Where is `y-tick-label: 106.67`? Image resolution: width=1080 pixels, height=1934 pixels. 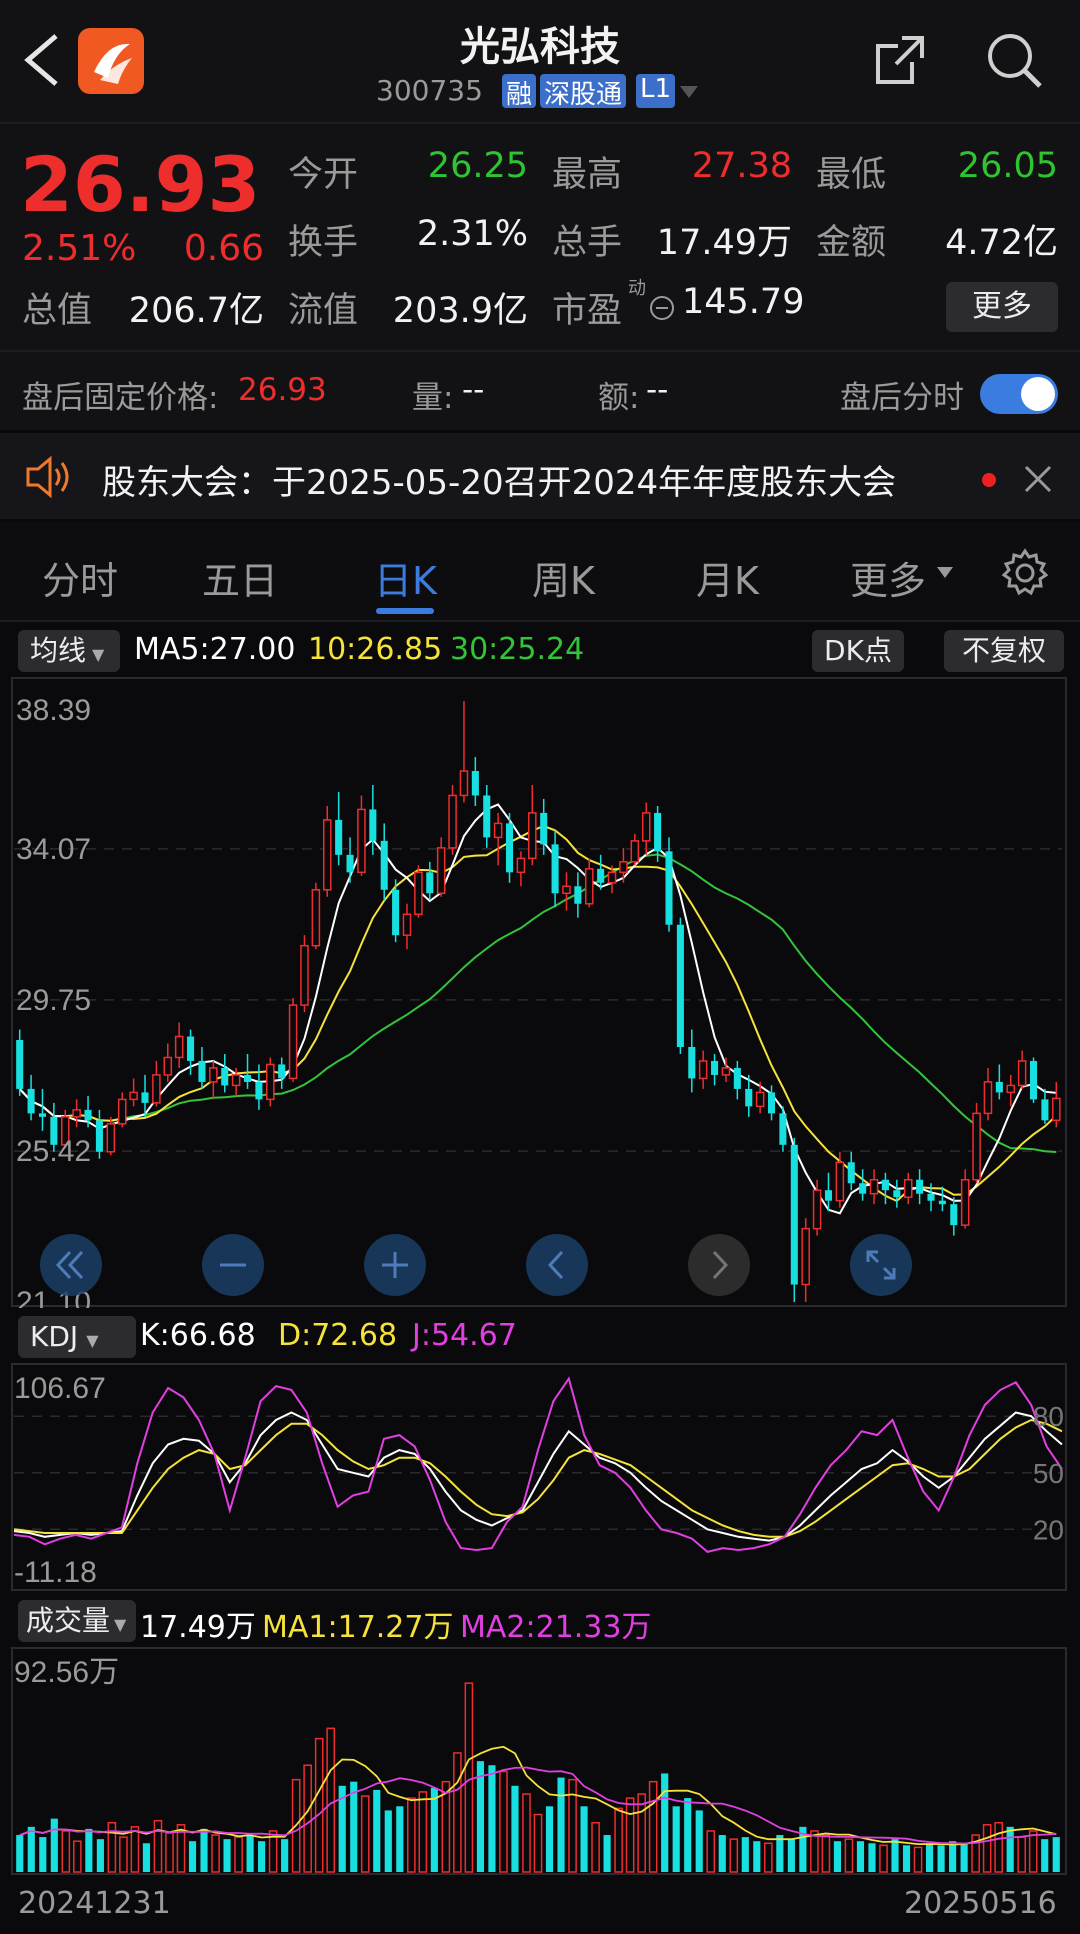 y-tick-label: 106.67 is located at coordinates (60, 1388).